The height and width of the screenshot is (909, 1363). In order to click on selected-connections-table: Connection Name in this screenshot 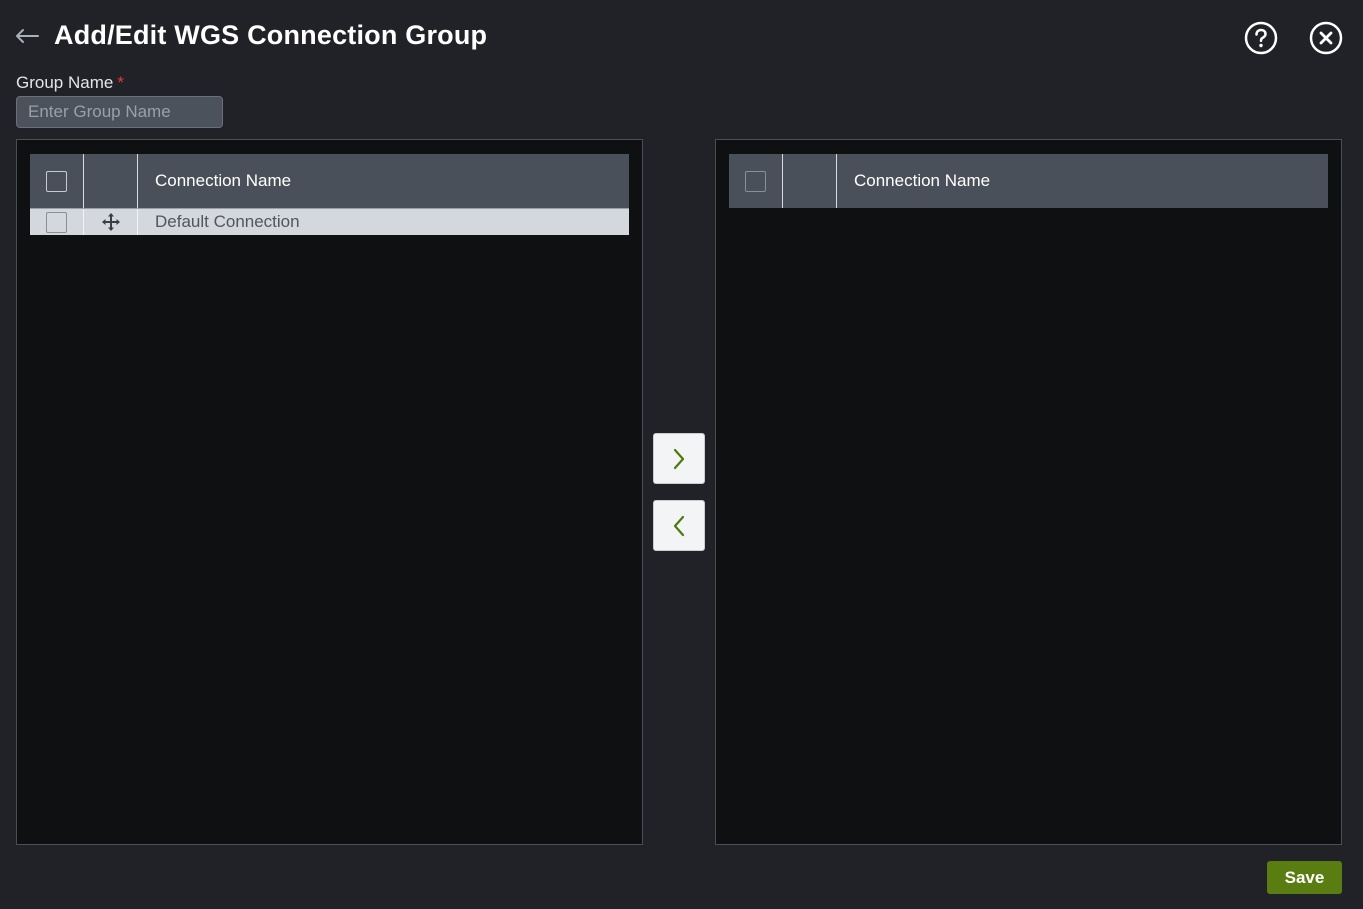, I will do `click(1028, 181)`.